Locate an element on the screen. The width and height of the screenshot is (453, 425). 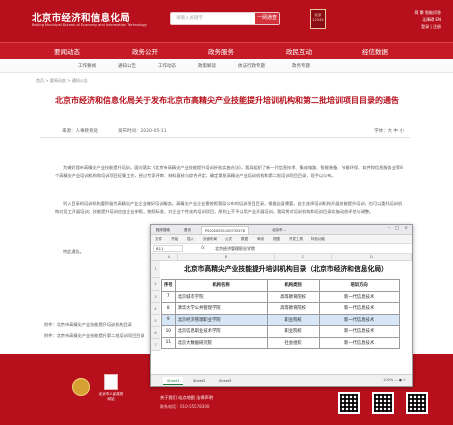
menu-item: 开始 is located at coordinates (174, 239).